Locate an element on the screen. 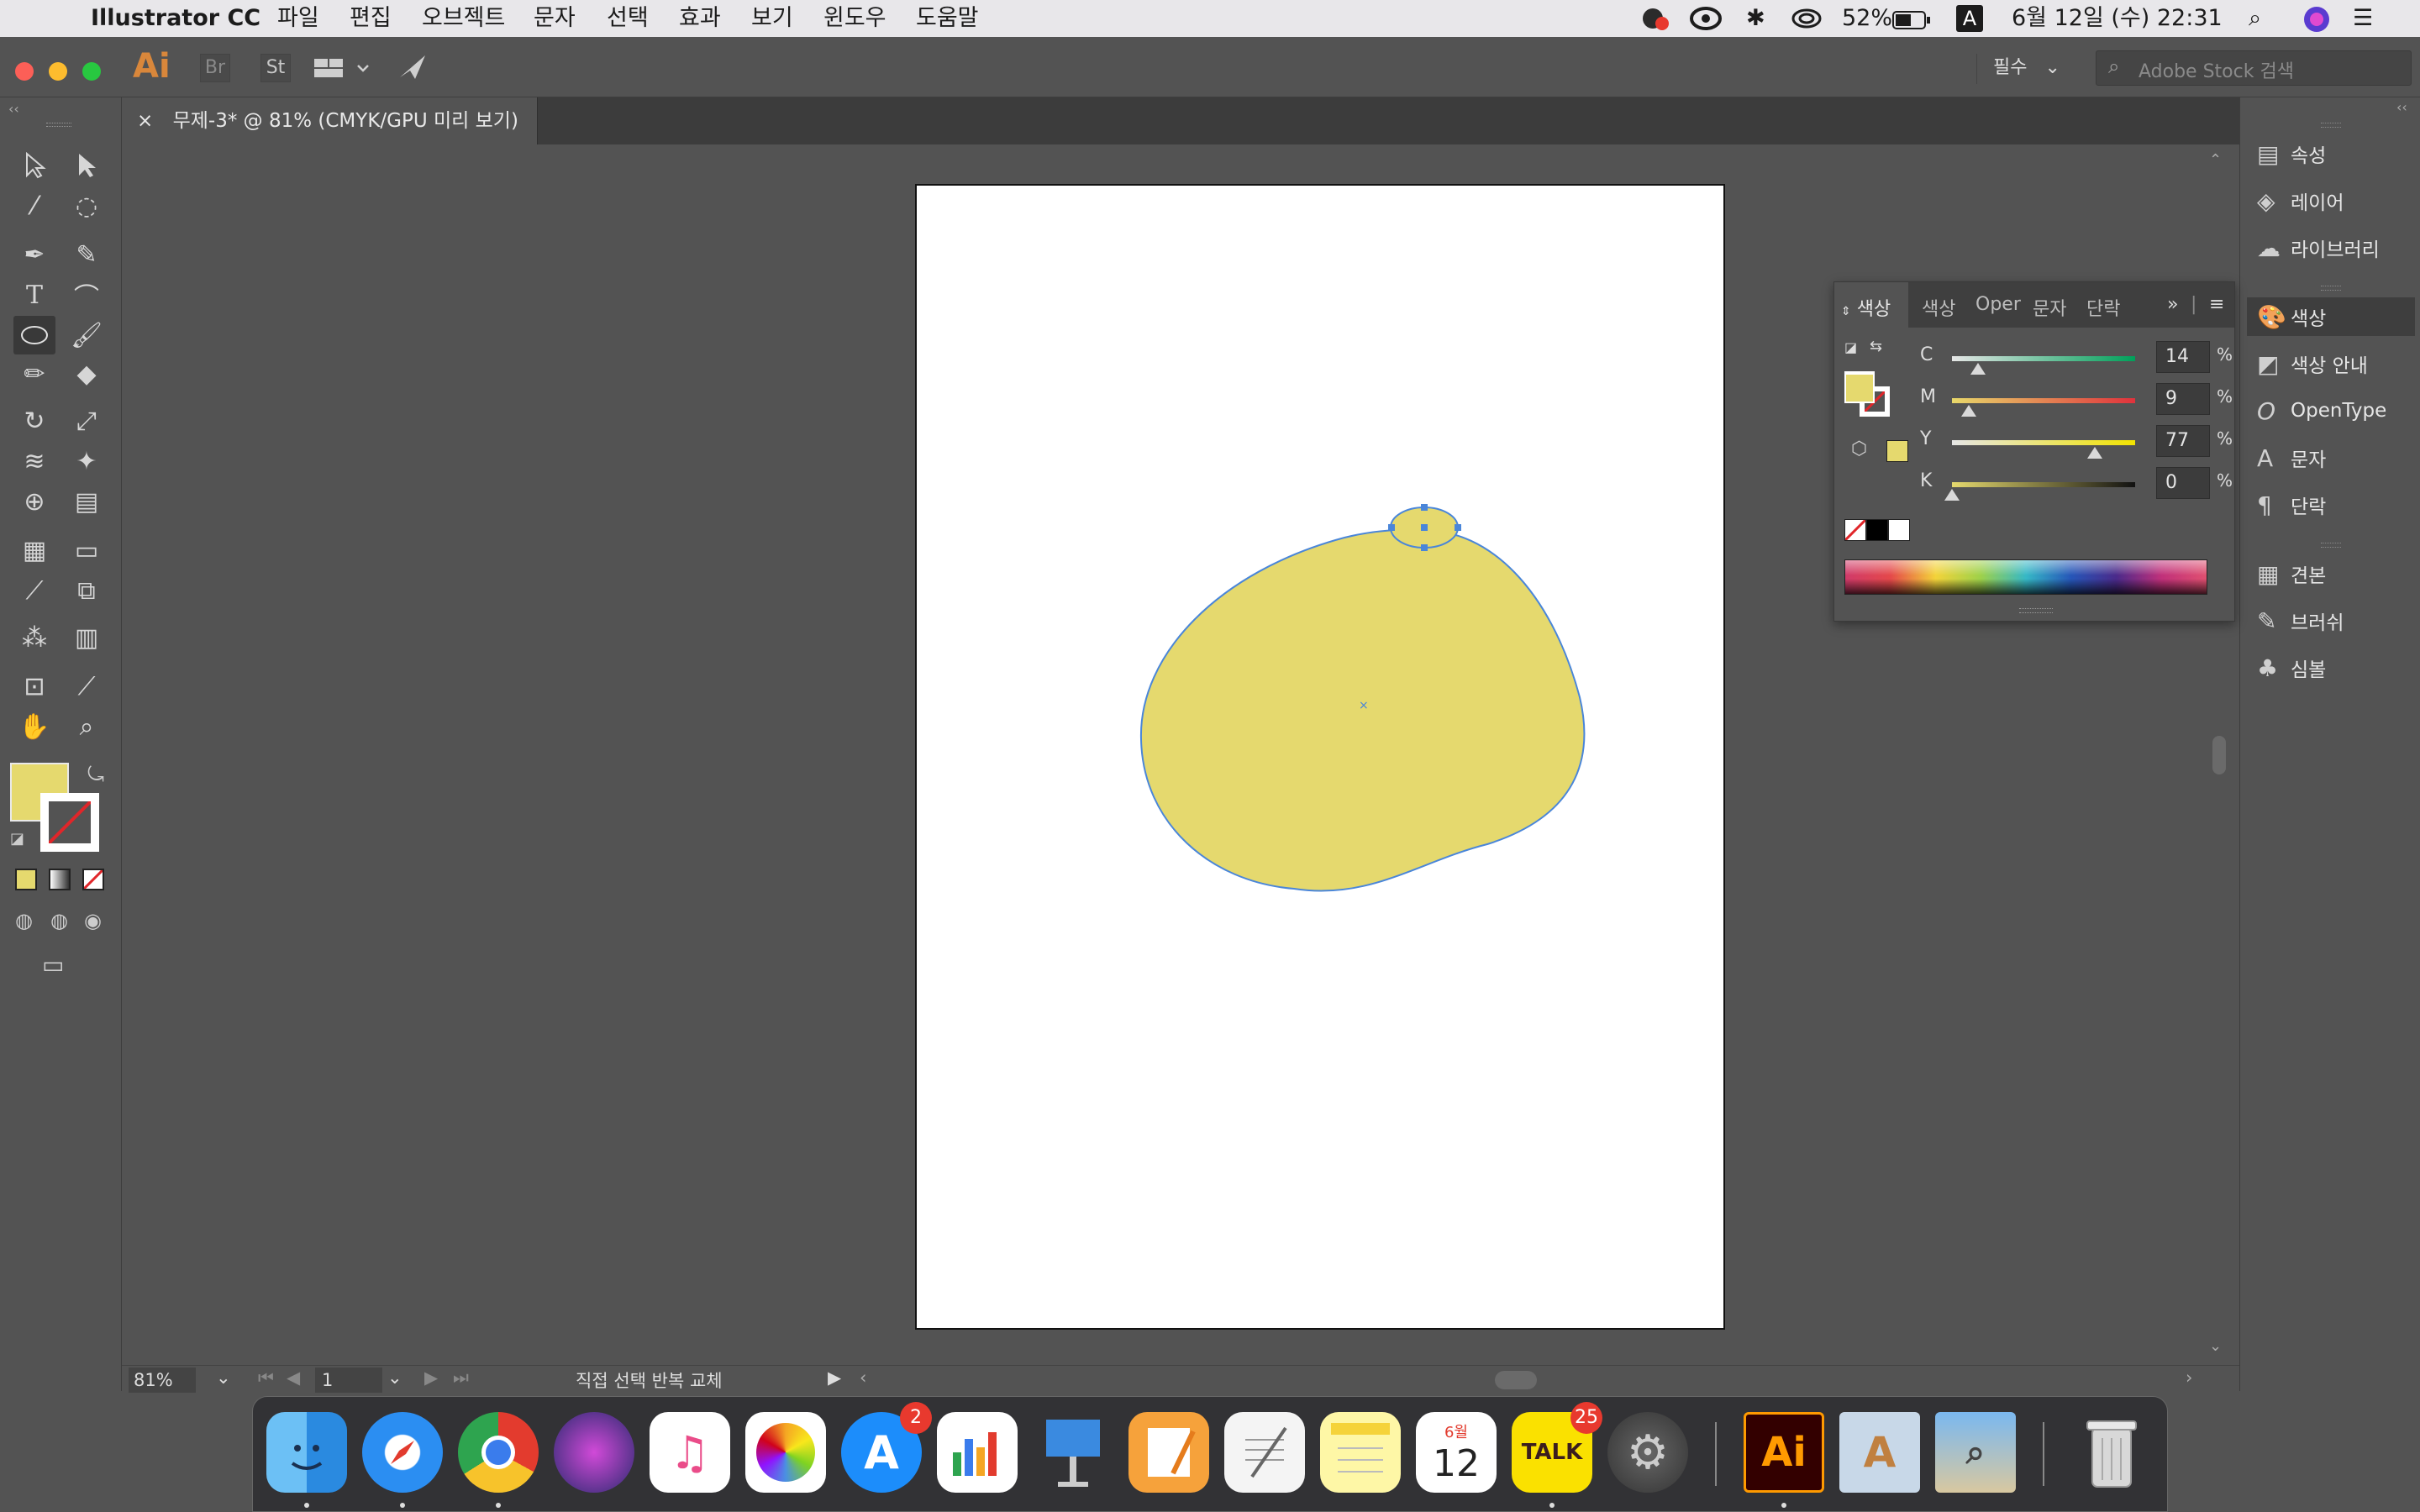 This screenshot has width=2420, height=1512. swatches-panel-button: ▦ 견본 is located at coordinates (2337, 573).